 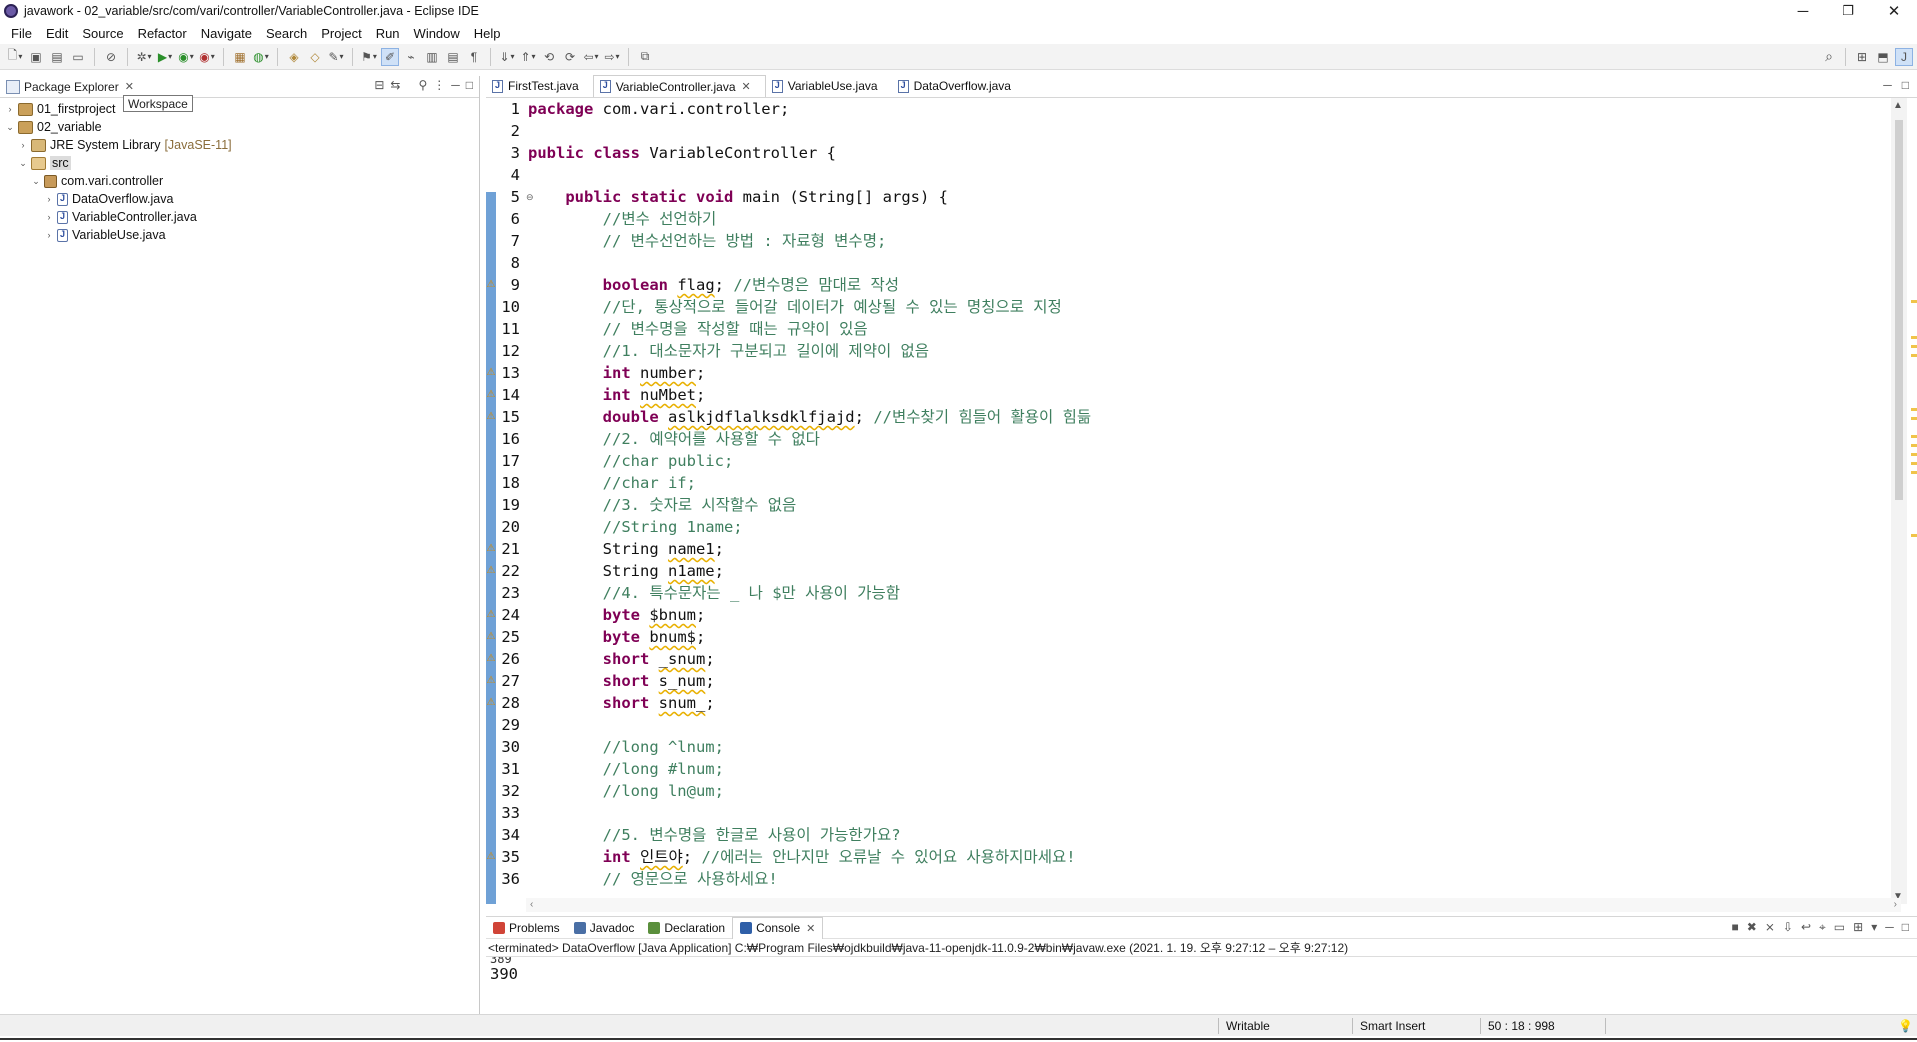 I want to click on code-line: short _snum;, so click(x=1214, y=659).